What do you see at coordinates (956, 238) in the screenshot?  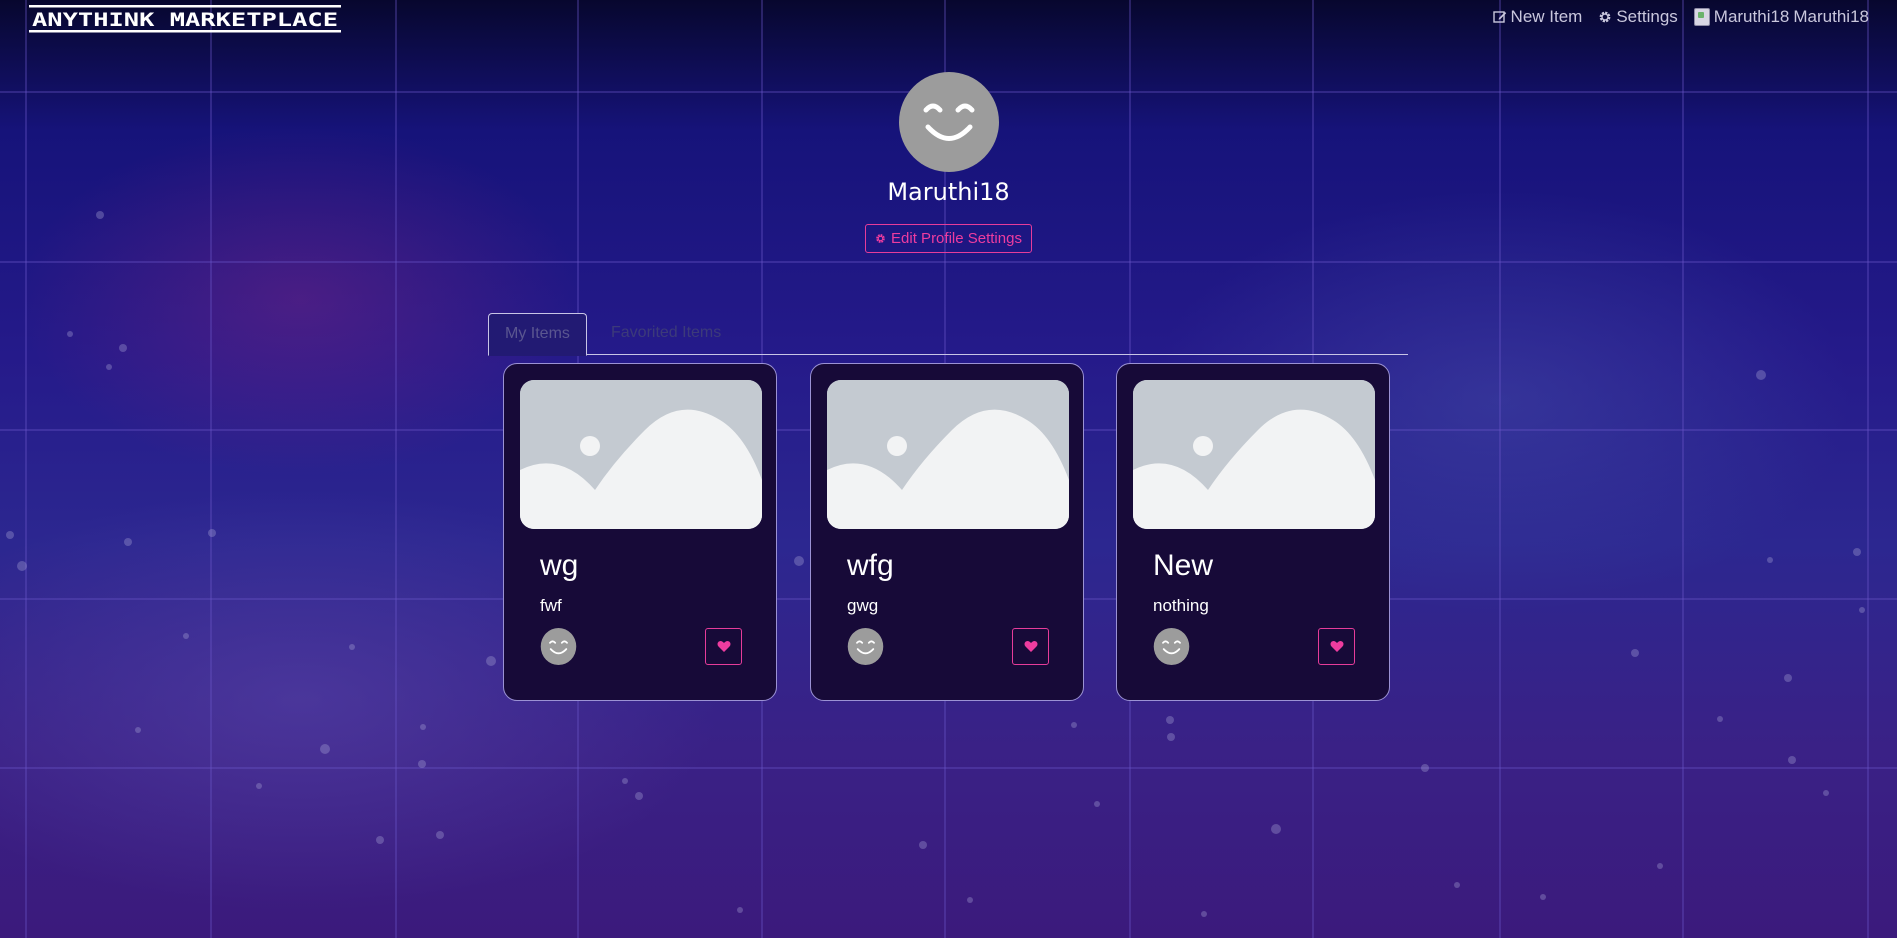 I see `edit-profile-settings-label: Edit Profile Settings` at bounding box center [956, 238].